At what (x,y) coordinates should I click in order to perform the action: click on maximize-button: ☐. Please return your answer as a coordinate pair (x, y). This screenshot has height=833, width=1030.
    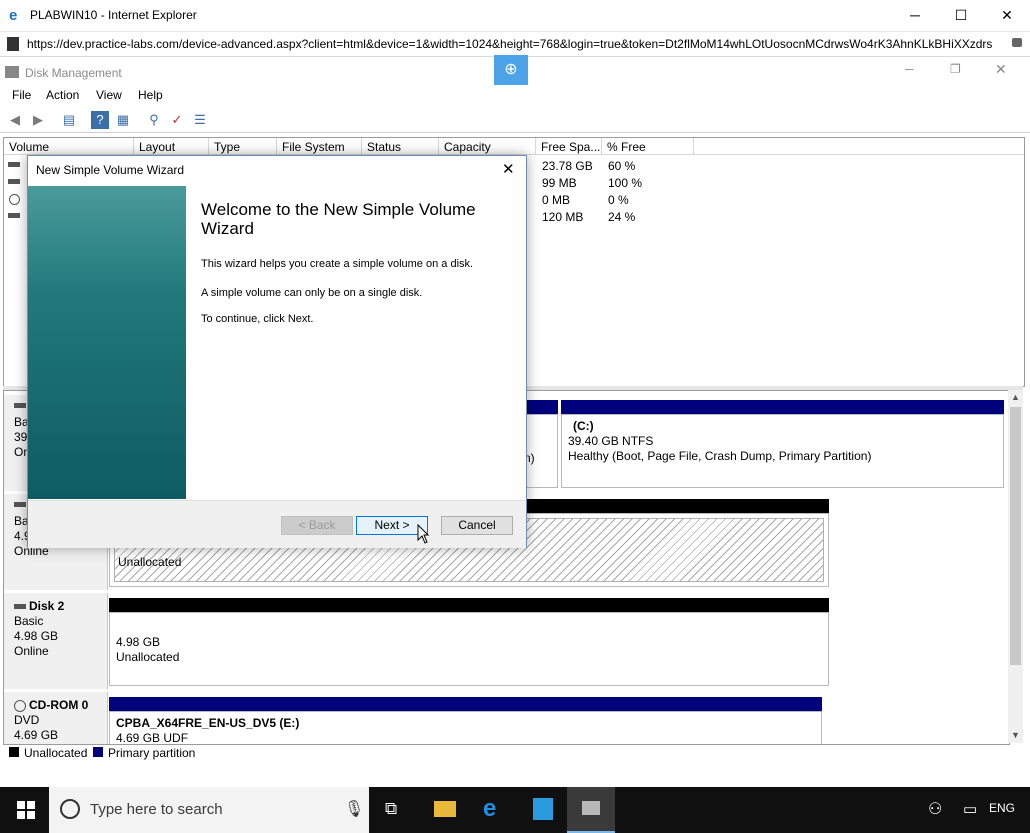
    Looking at the image, I should click on (961, 15).